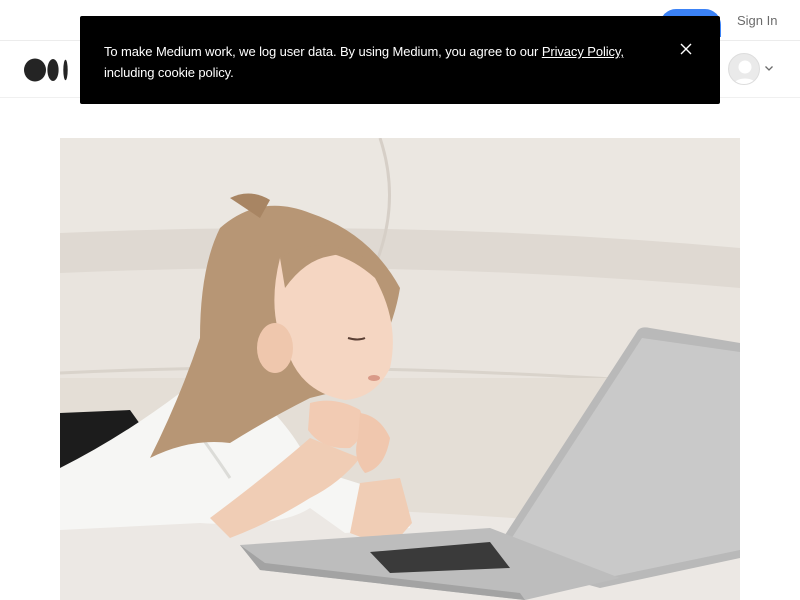 Image resolution: width=800 pixels, height=600 pixels. Describe the element at coordinates (583, 51) in the screenshot. I see `privacy-policy-link: Privacy Policy,` at that location.